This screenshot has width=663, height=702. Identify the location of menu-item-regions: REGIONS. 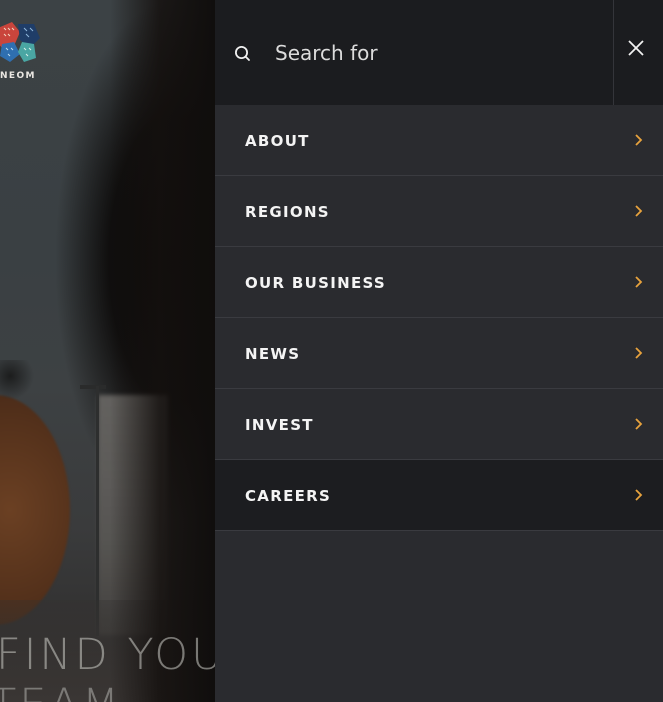
(439, 211).